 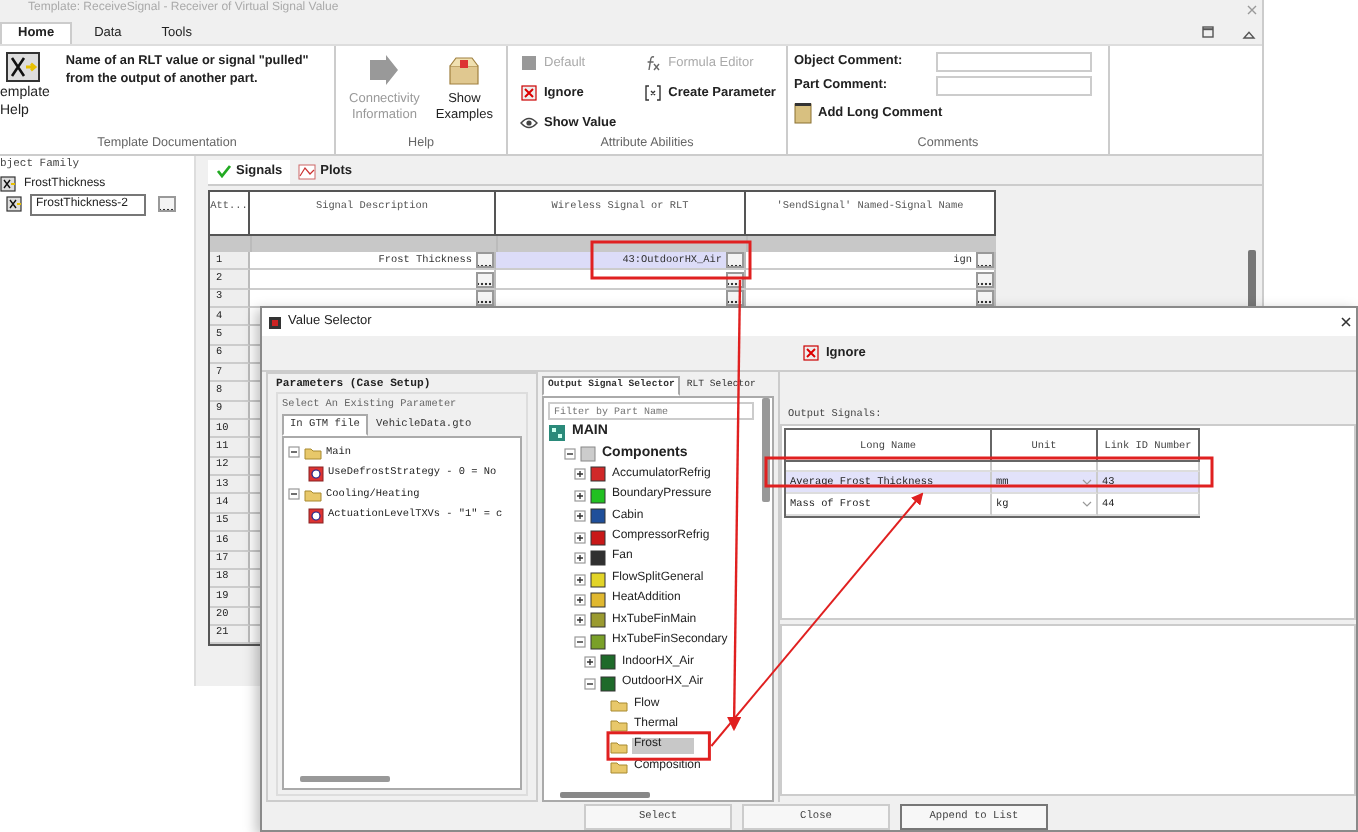 What do you see at coordinates (14, 204) in the screenshot?
I see `part-icon` at bounding box center [14, 204].